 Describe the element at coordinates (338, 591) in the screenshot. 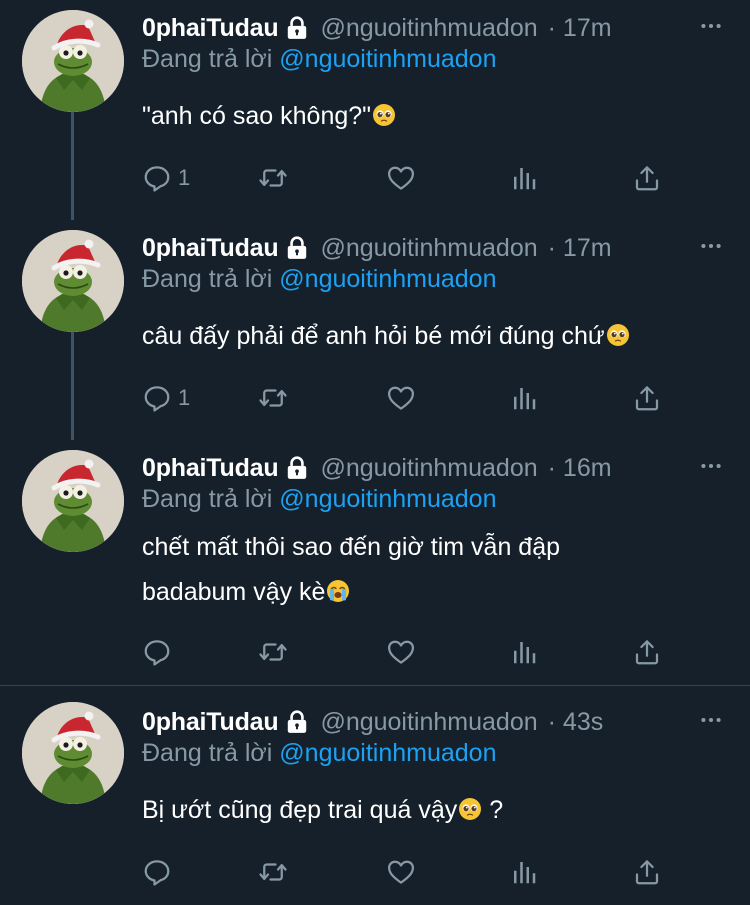

I see `crying-face-icon` at that location.